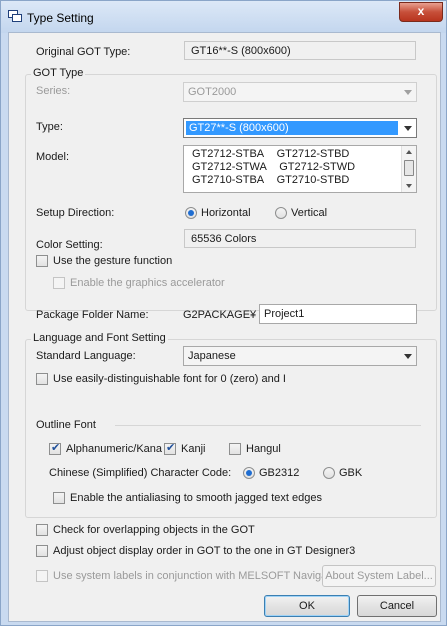 The width and height of the screenshot is (447, 626). Describe the element at coordinates (268, 425) in the screenshot. I see `outline-font-divider` at that location.